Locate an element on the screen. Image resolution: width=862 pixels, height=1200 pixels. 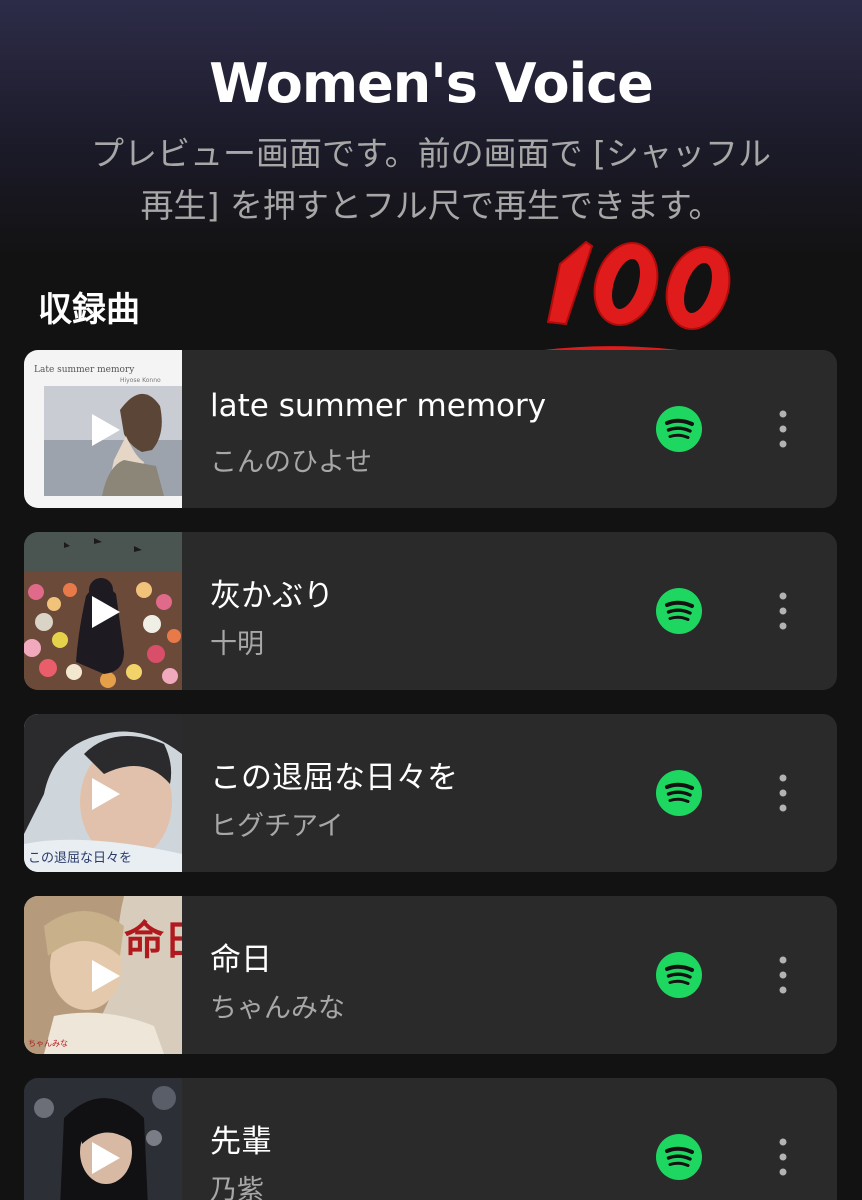
album-cover: この退屈な日々を is located at coordinates (103, 793).